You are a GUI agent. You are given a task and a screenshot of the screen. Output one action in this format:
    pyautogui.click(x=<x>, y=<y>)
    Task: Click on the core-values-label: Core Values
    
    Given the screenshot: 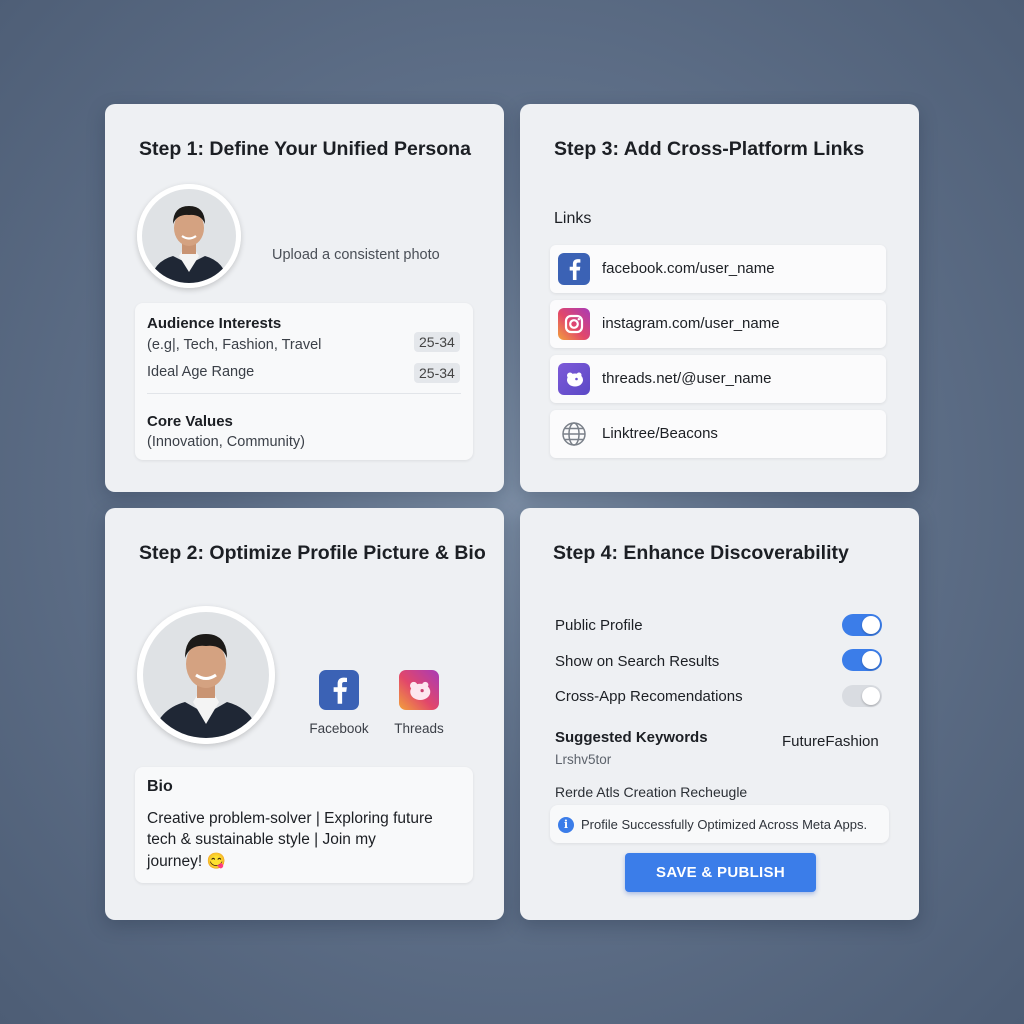 What is the action you would take?
    pyautogui.click(x=190, y=421)
    